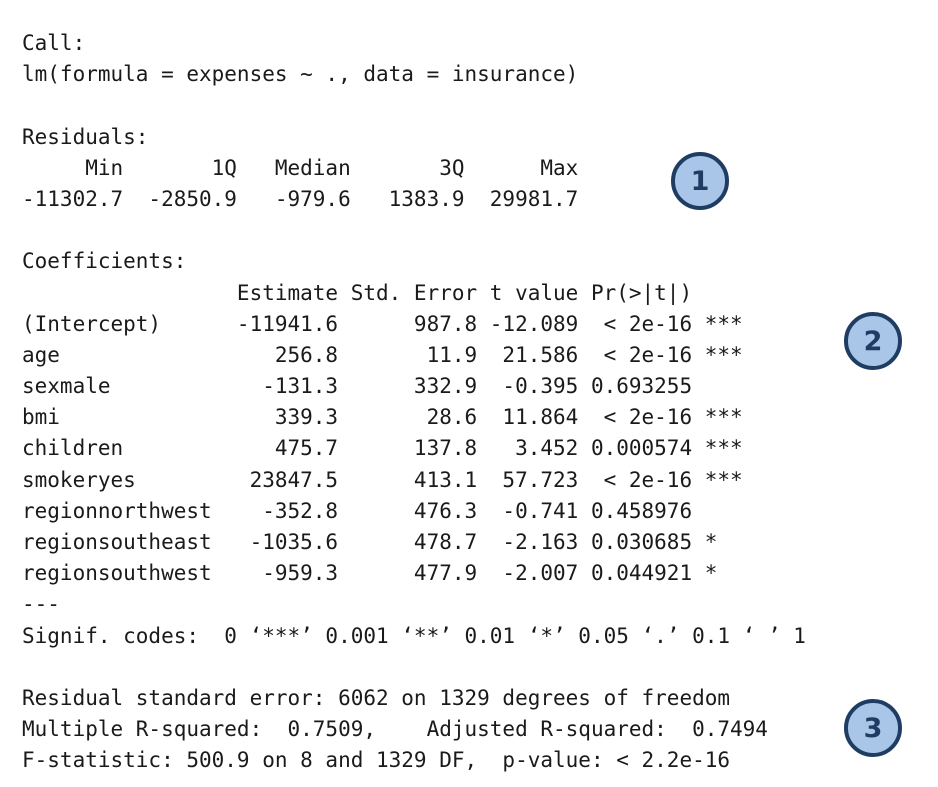 The height and width of the screenshot is (787, 938). Describe the element at coordinates (382, 354) in the screenshot. I see `output-line: age 256.8 11.9 21.586 < 2e-16 ***` at that location.